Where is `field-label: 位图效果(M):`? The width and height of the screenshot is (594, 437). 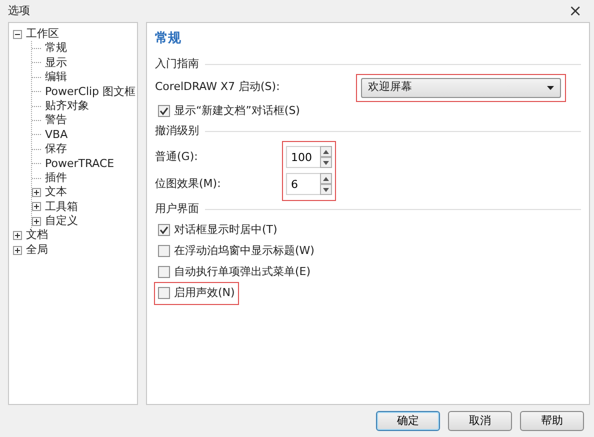 field-label: 位图效果(M): is located at coordinates (188, 184).